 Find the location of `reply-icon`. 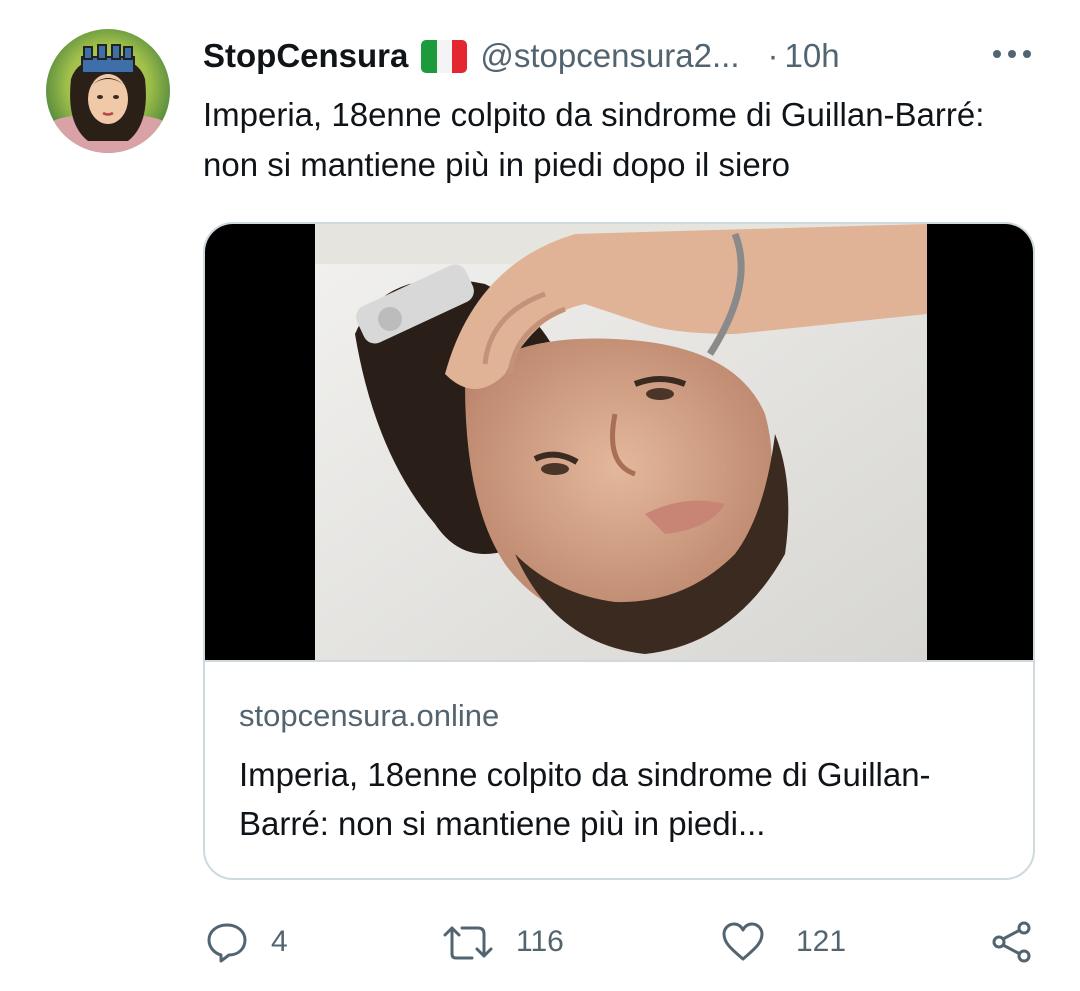

reply-icon is located at coordinates (227, 943).